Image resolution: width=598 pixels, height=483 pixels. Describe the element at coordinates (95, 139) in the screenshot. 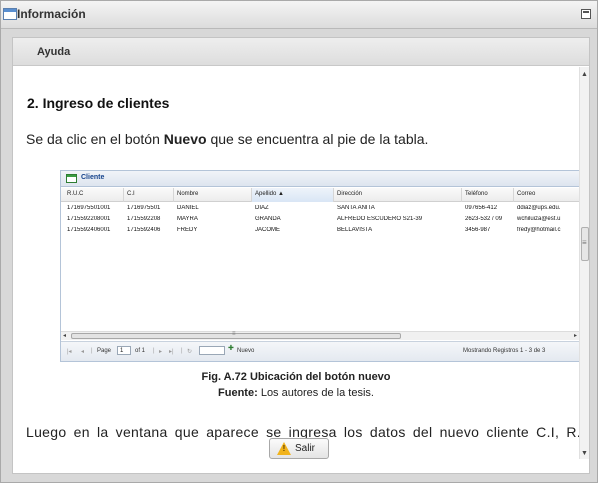

I see `paragraph-1-text-a: Se da clic en el botón` at that location.